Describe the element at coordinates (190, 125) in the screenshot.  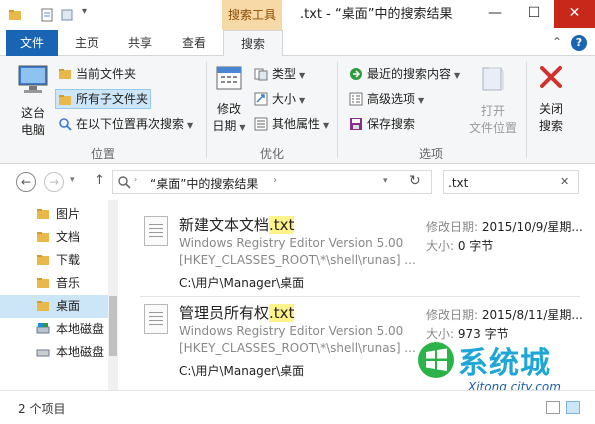
I see `search-again-dropdown-icon: ▼` at that location.